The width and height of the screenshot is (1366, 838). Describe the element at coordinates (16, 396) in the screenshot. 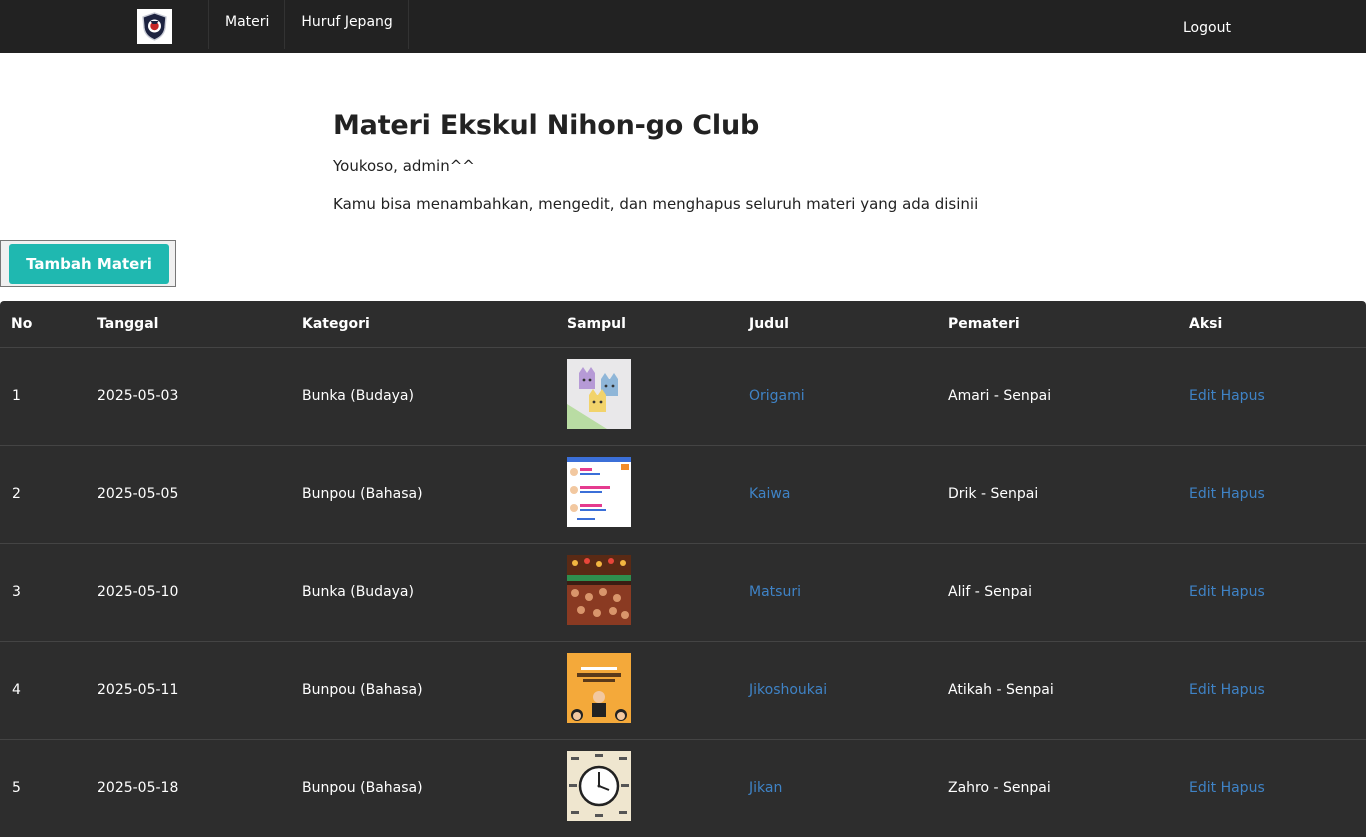

I see `cell-no: 1` at that location.